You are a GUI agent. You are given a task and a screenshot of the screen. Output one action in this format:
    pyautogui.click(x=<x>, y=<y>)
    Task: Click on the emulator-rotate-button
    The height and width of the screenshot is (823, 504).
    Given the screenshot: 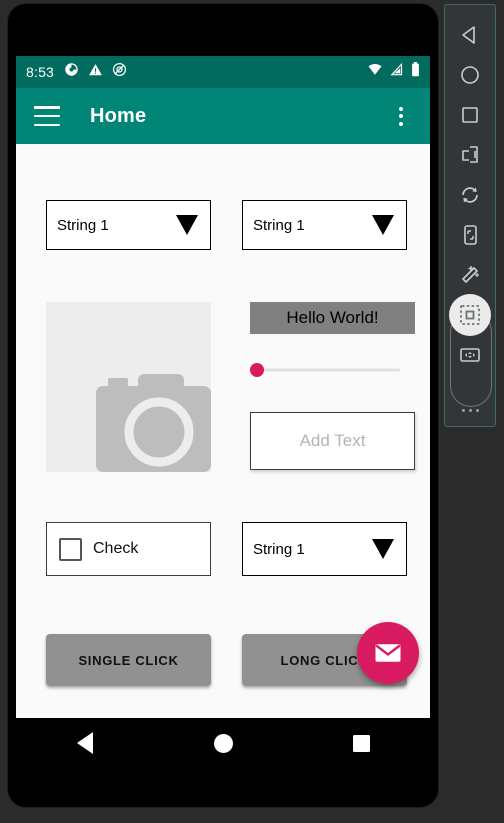 What is the action you would take?
    pyautogui.click(x=470, y=195)
    